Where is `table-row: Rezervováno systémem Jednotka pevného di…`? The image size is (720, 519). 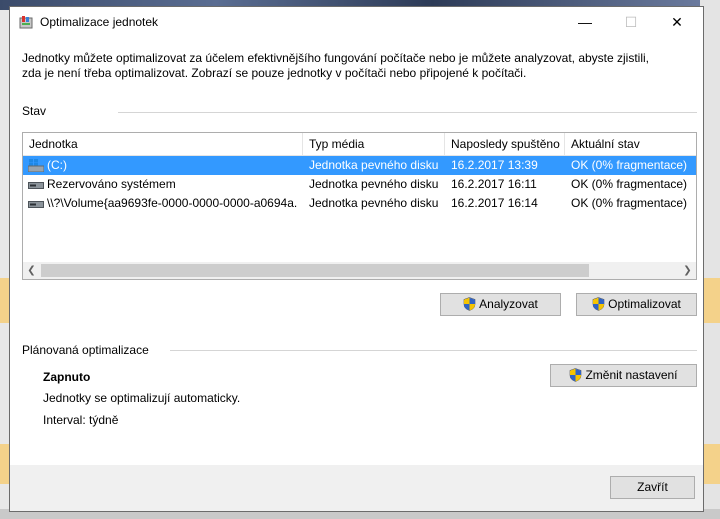
table-row: Rezervováno systémem Jednotka pevného di… is located at coordinates (359, 184).